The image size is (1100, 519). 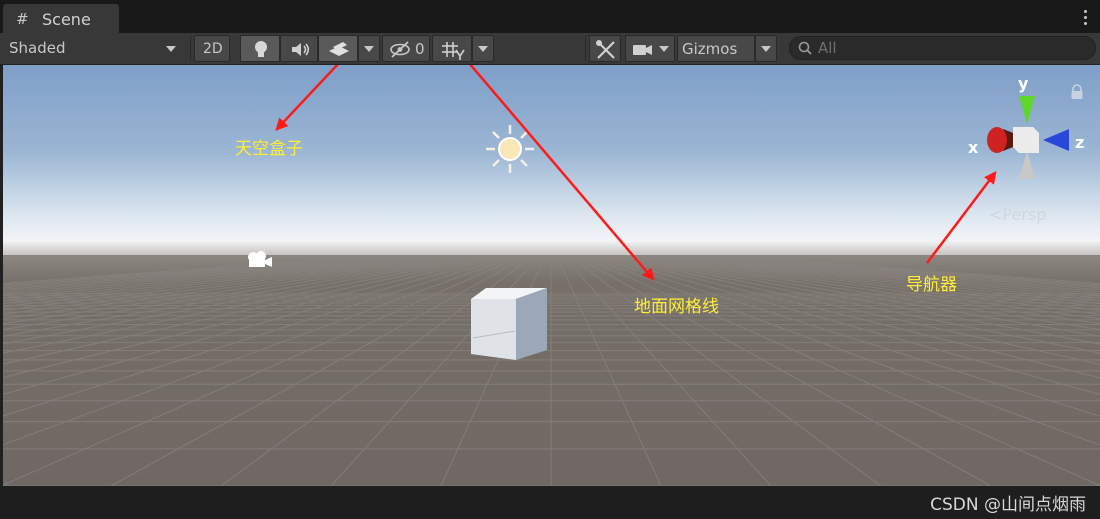 I want to click on directional-light-icon, so click(x=510, y=149).